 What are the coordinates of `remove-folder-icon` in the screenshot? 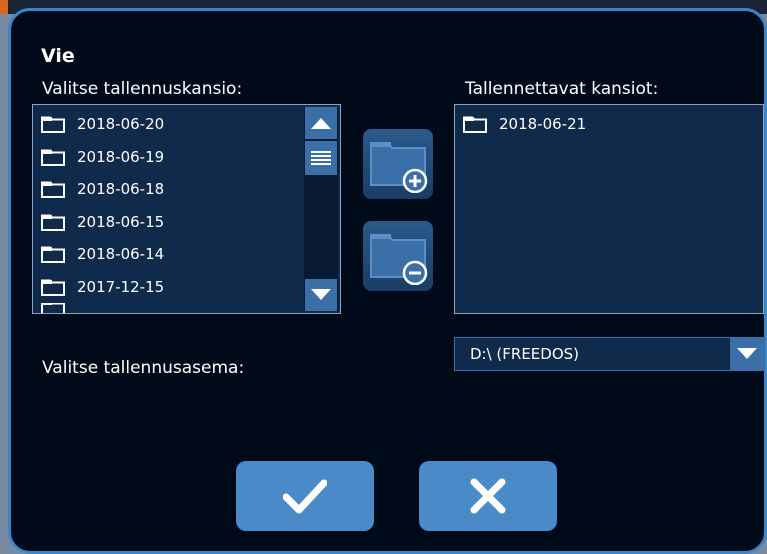 It's located at (399, 259).